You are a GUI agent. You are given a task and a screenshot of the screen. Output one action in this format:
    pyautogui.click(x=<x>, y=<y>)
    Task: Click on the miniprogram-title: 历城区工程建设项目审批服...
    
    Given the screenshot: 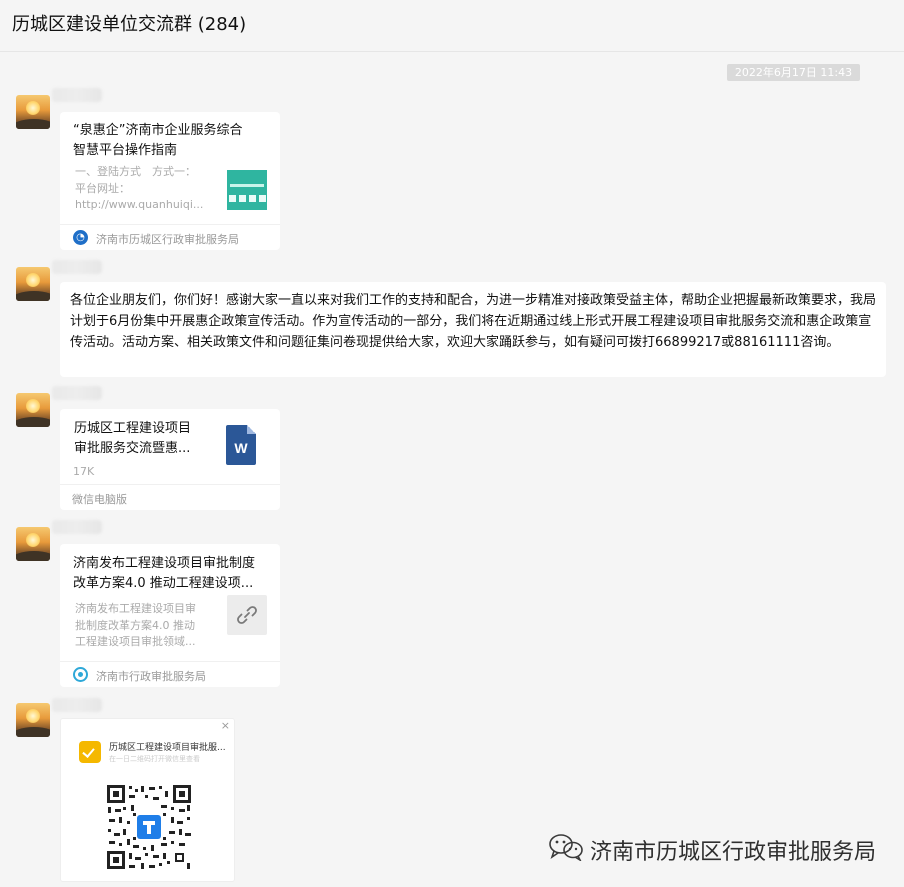 What is the action you would take?
    pyautogui.click(x=167, y=748)
    